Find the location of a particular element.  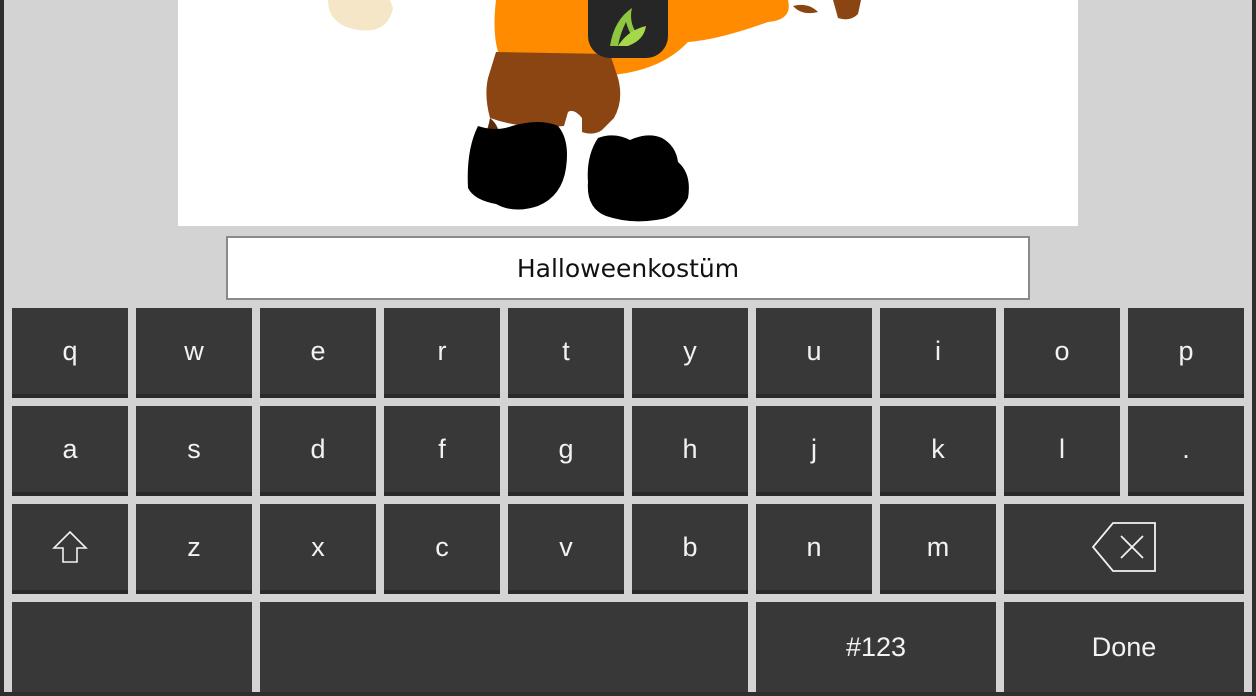

text-input-value: Halloweenkostüm is located at coordinates (628, 268).